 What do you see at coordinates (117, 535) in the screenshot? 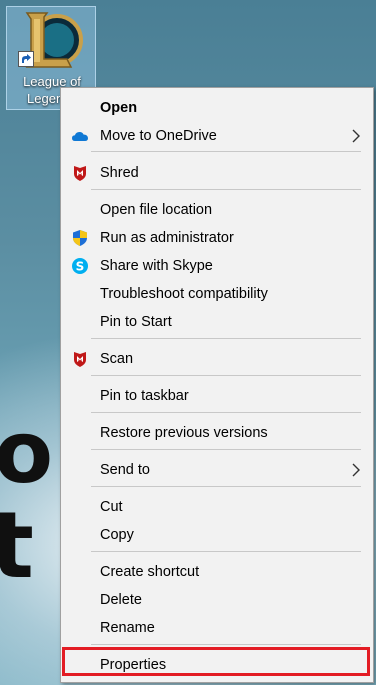
I see `menu-item-label: Copy` at bounding box center [117, 535].